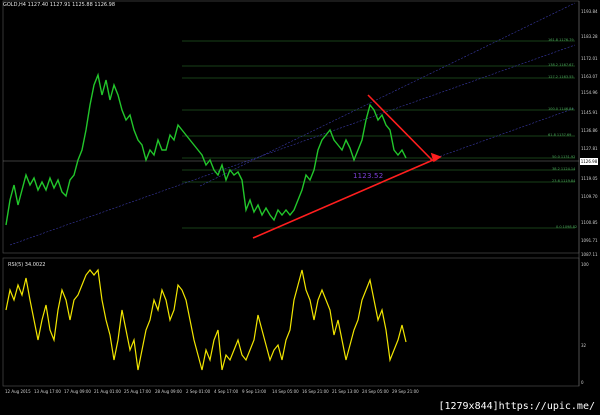 The width and height of the screenshot is (600, 415). Describe the element at coordinates (368, 176) in the screenshot. I see `price-annotation: 1123.52` at that location.